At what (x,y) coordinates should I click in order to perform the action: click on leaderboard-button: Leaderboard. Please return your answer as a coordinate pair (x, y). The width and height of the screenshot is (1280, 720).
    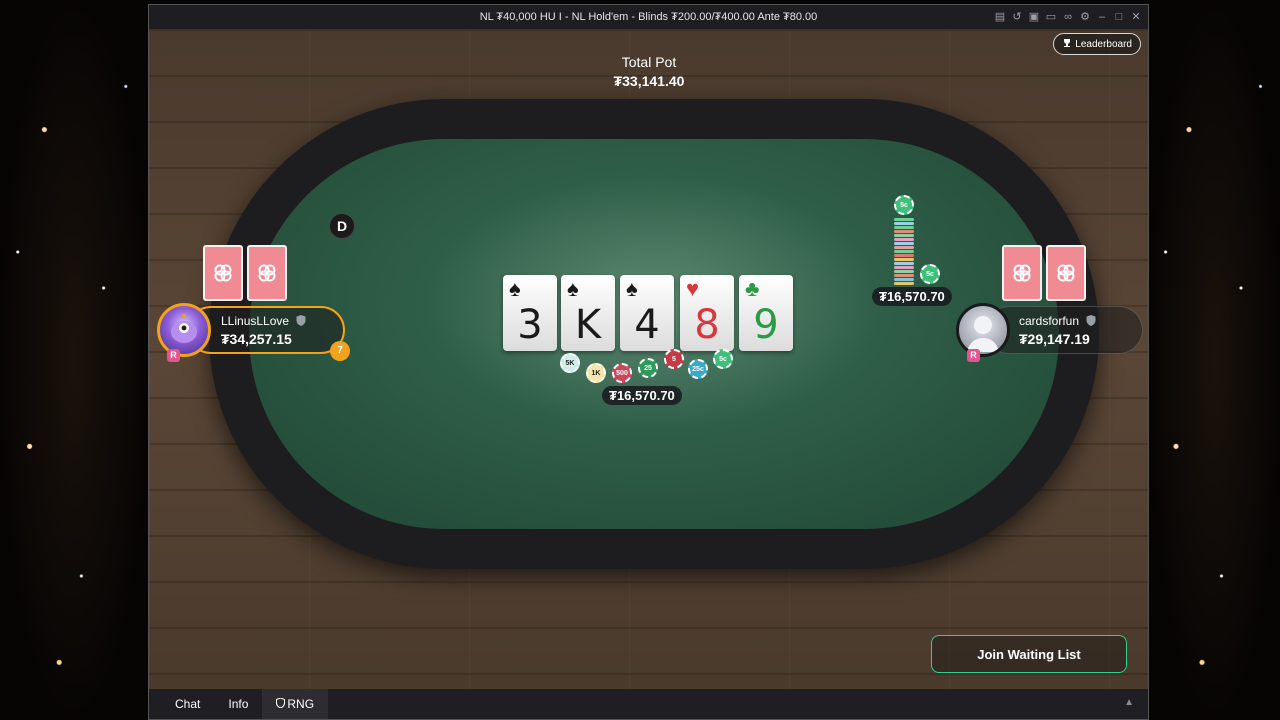
    Looking at the image, I should click on (1097, 44).